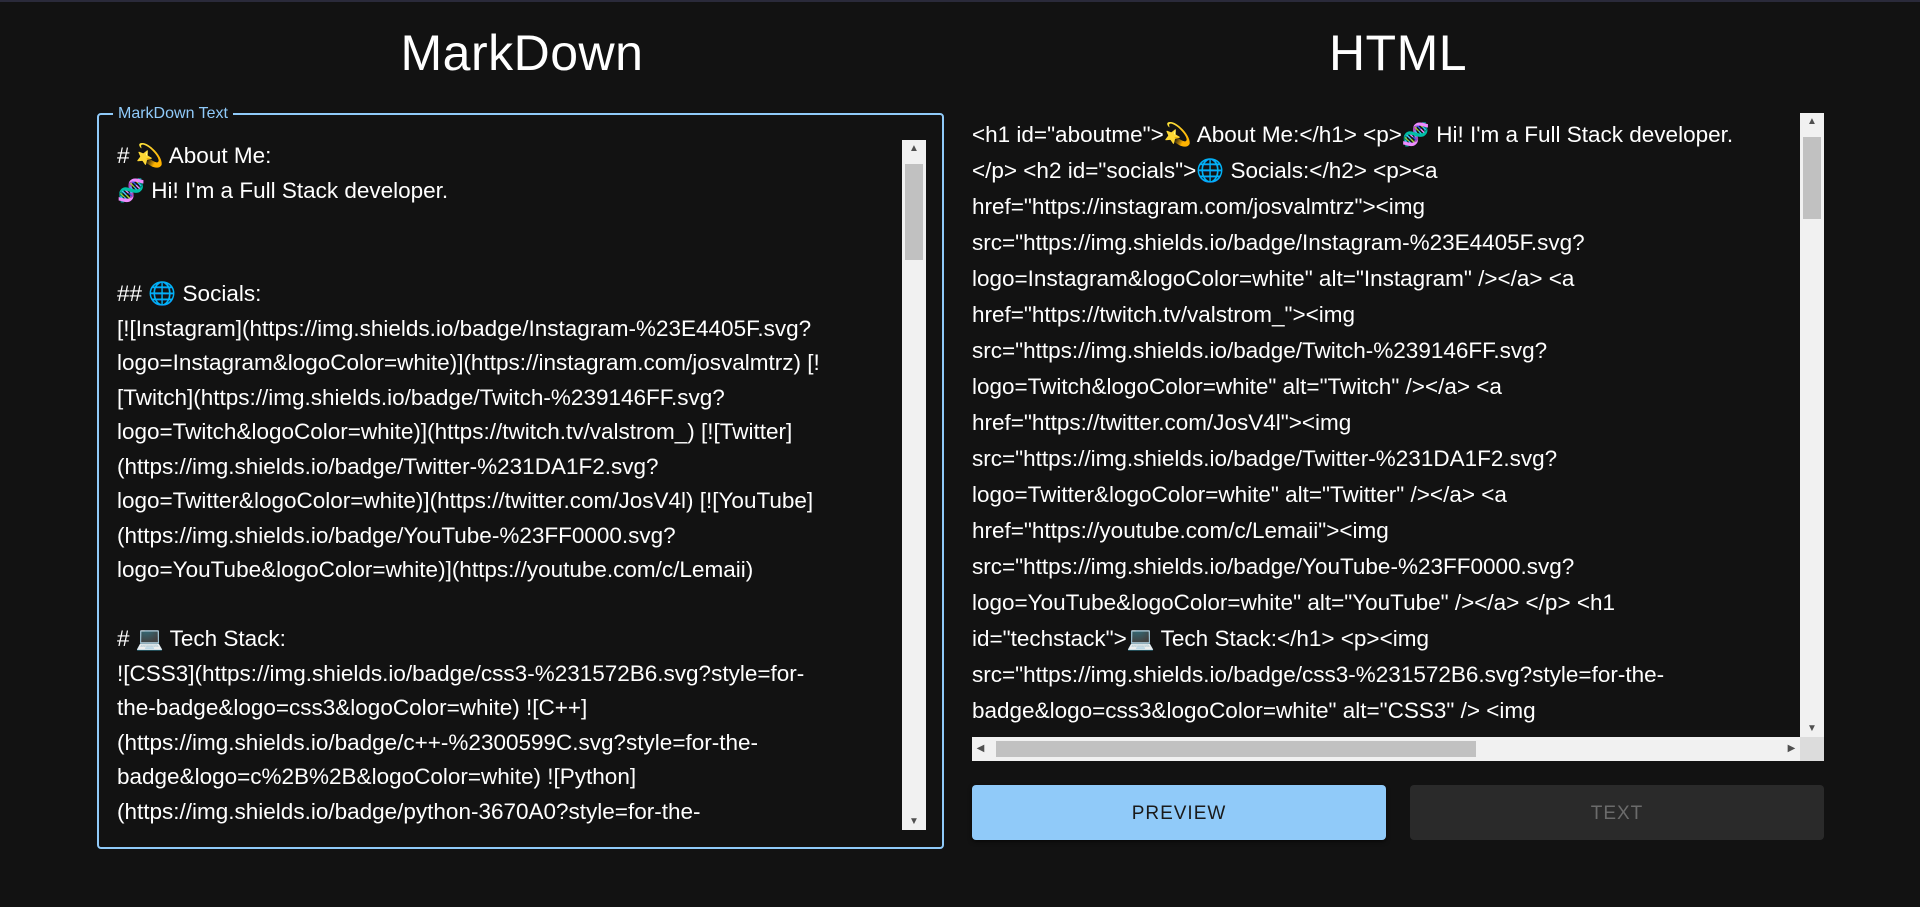  Describe the element at coordinates (1163, 314) in the screenshot. I see `html-line: href="https://twitch.tv/valstrom_"><img` at that location.